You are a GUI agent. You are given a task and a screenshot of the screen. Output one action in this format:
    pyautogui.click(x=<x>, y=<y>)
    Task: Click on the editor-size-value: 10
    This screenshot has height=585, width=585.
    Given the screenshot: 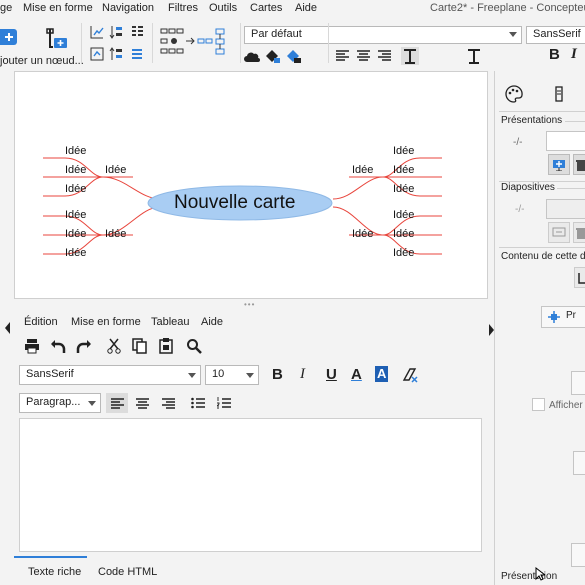 What is the action you would take?
    pyautogui.click(x=218, y=374)
    